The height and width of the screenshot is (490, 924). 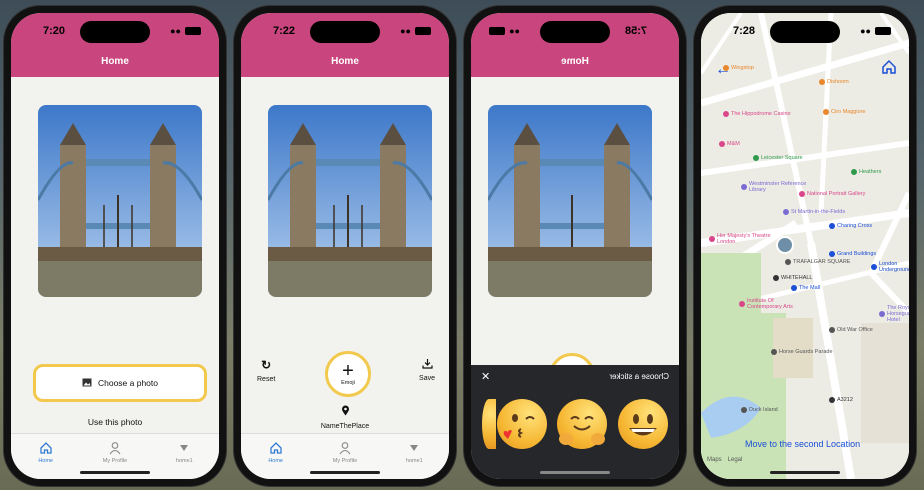 What do you see at coordinates (485, 376) in the screenshot?
I see `close-icon: ✕` at bounding box center [485, 376].